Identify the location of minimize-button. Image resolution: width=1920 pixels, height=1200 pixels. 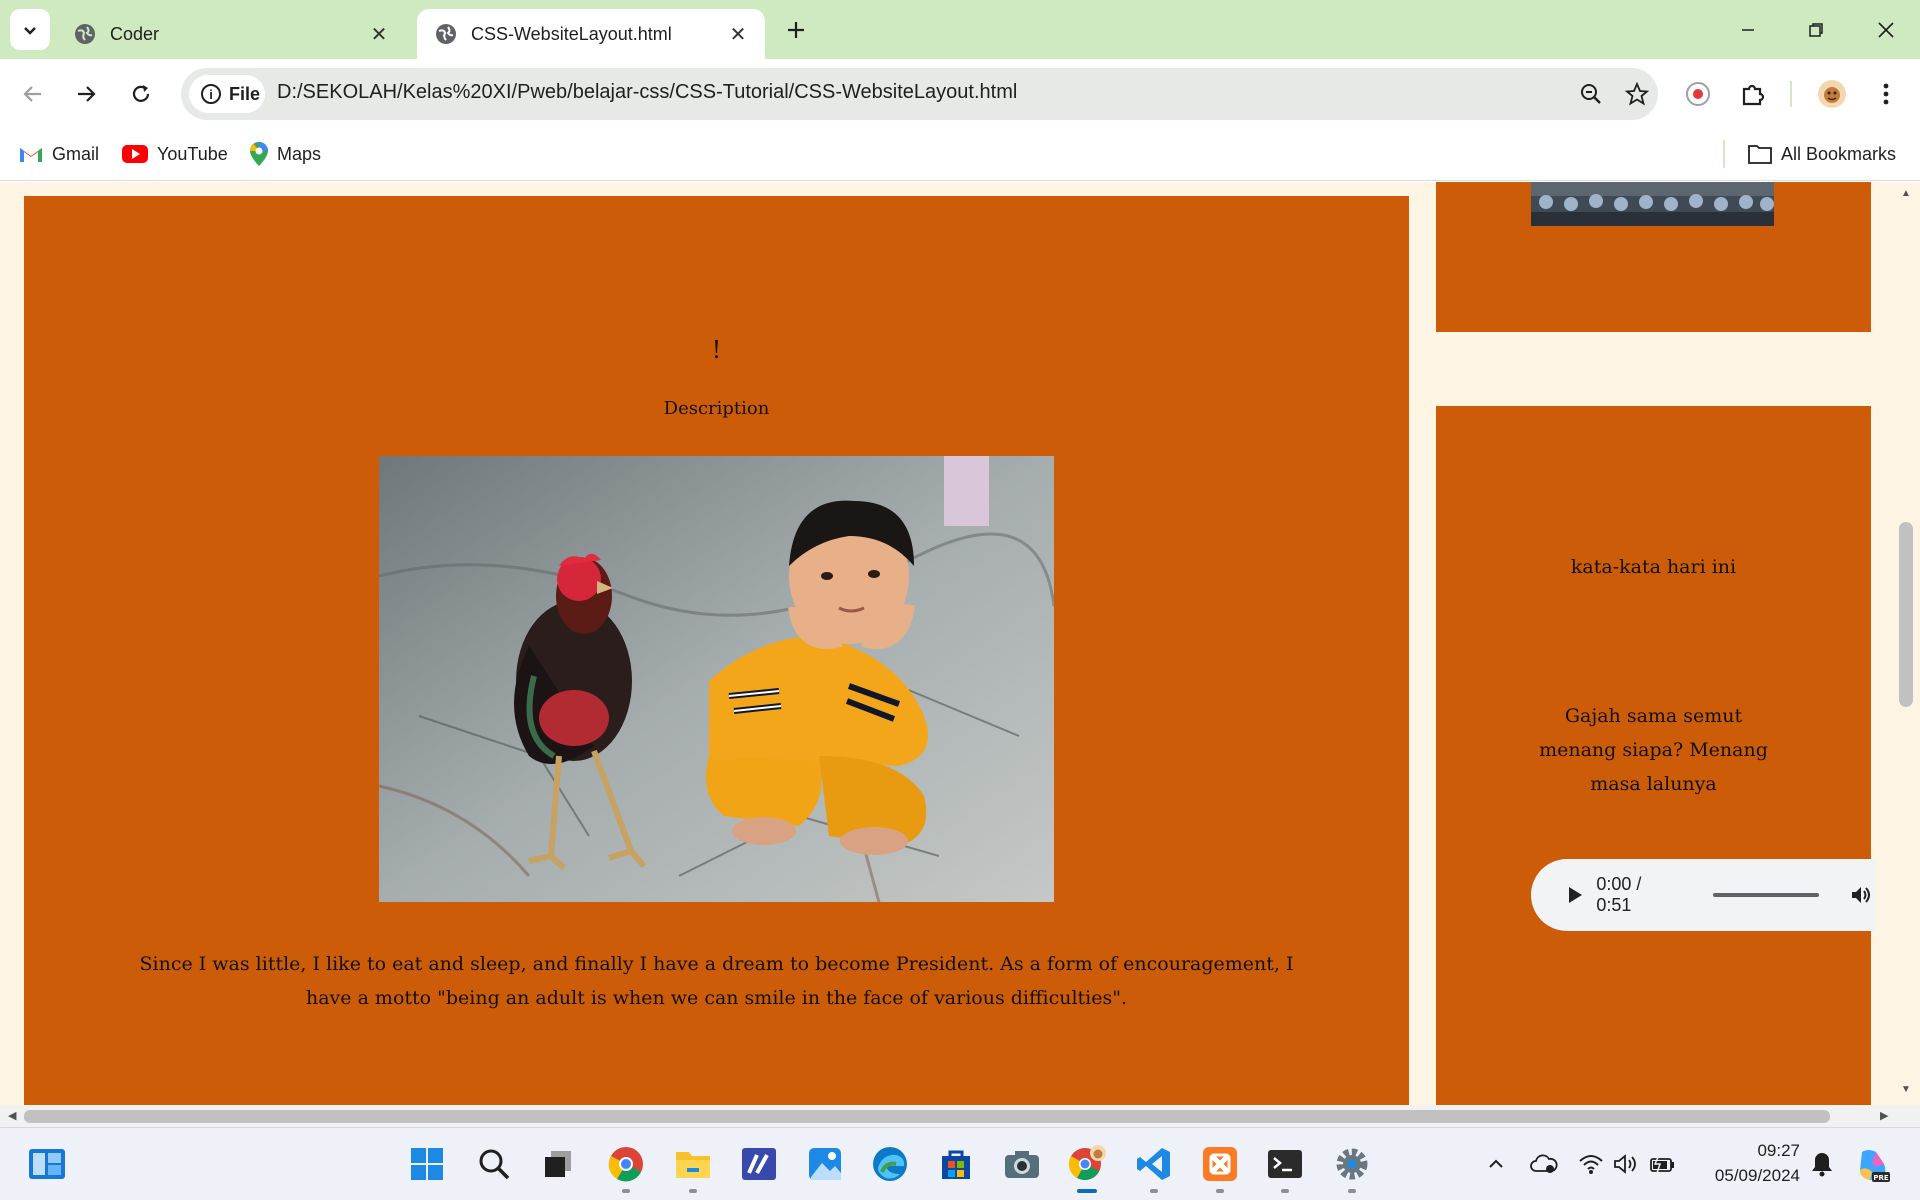
(1748, 30).